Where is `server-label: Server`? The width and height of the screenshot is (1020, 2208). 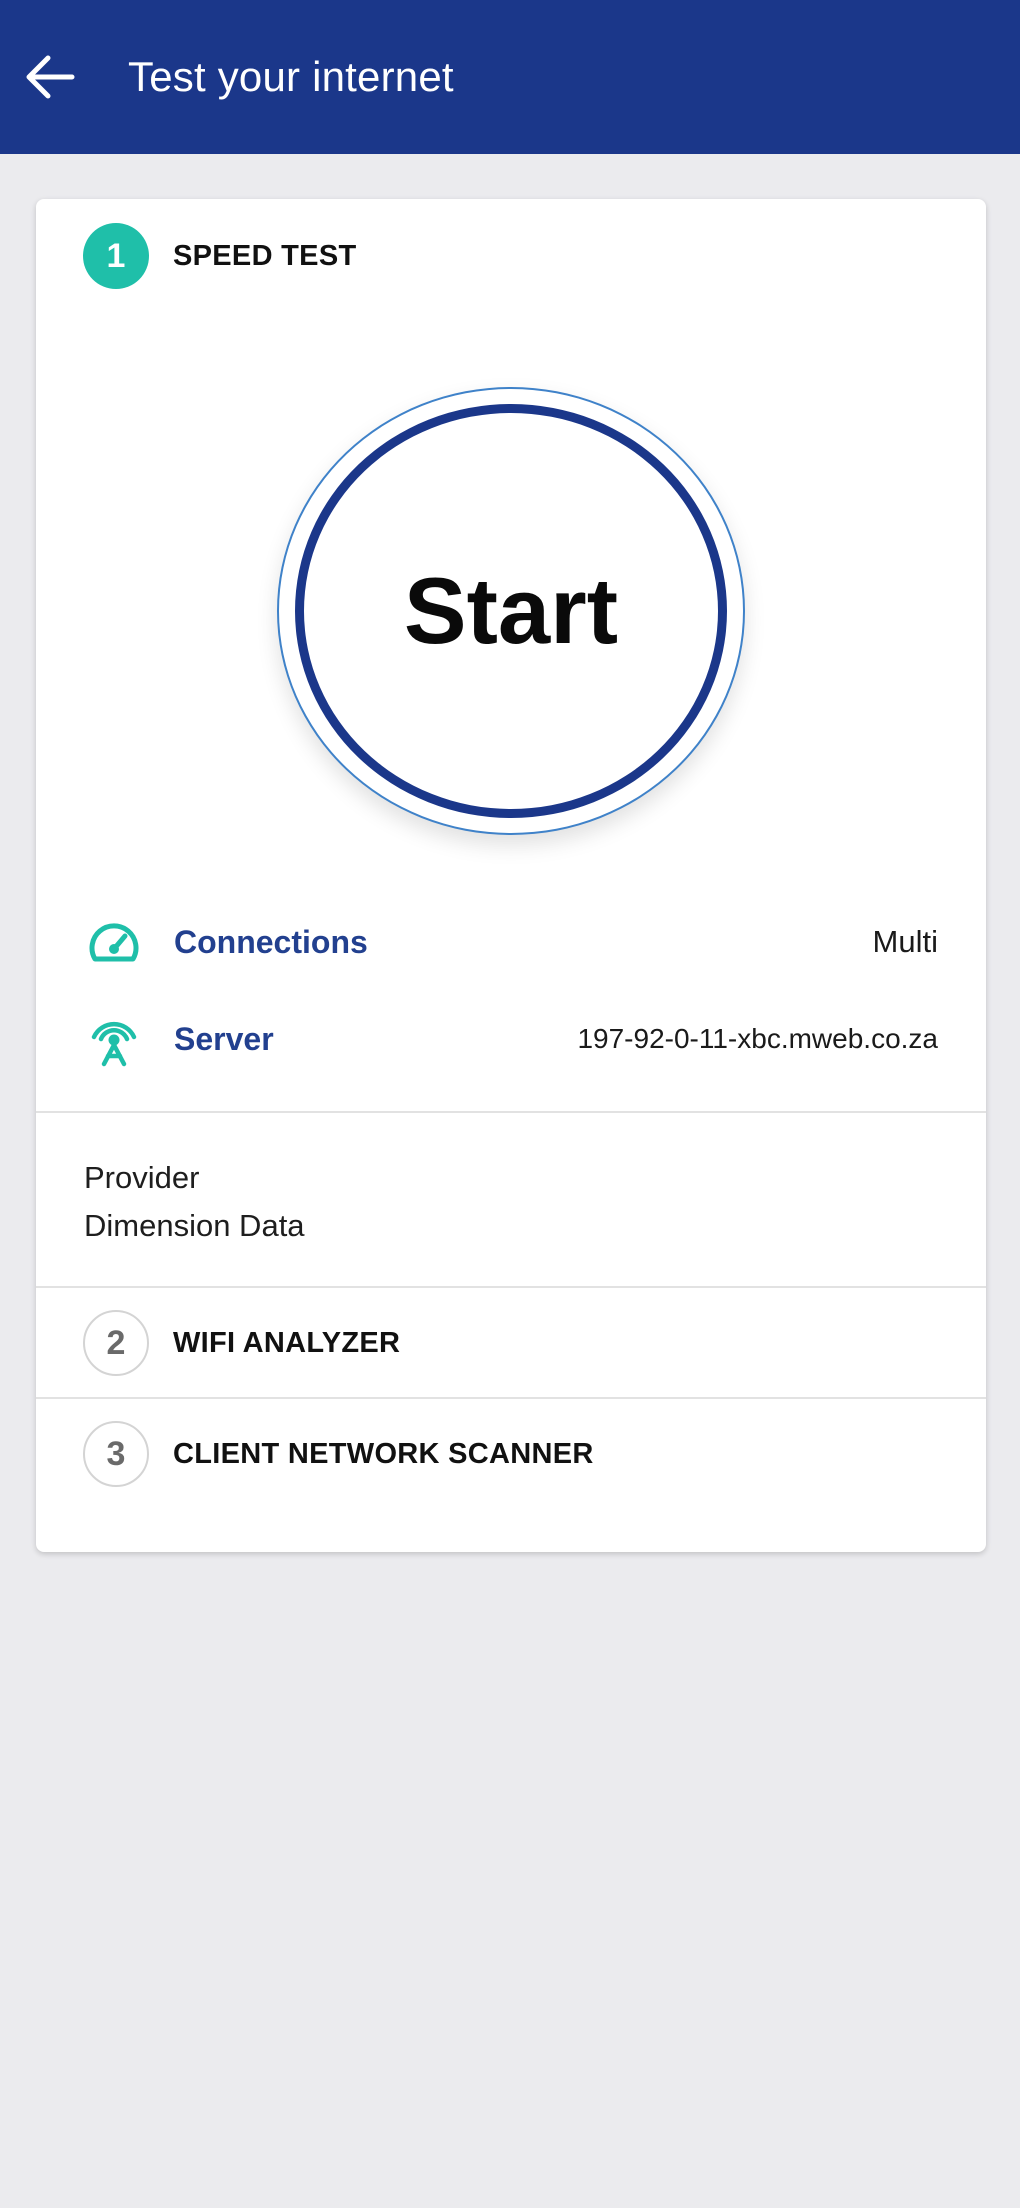 server-label: Server is located at coordinates (224, 1038).